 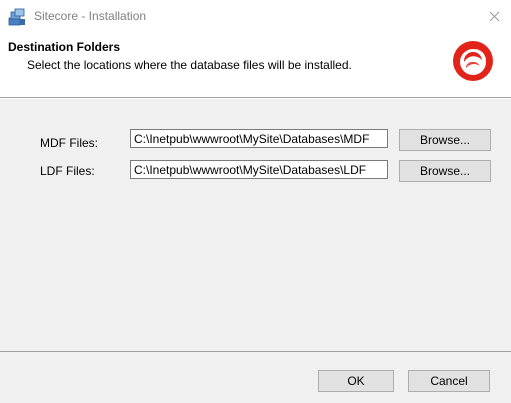 I want to click on close-icon, so click(x=494, y=16).